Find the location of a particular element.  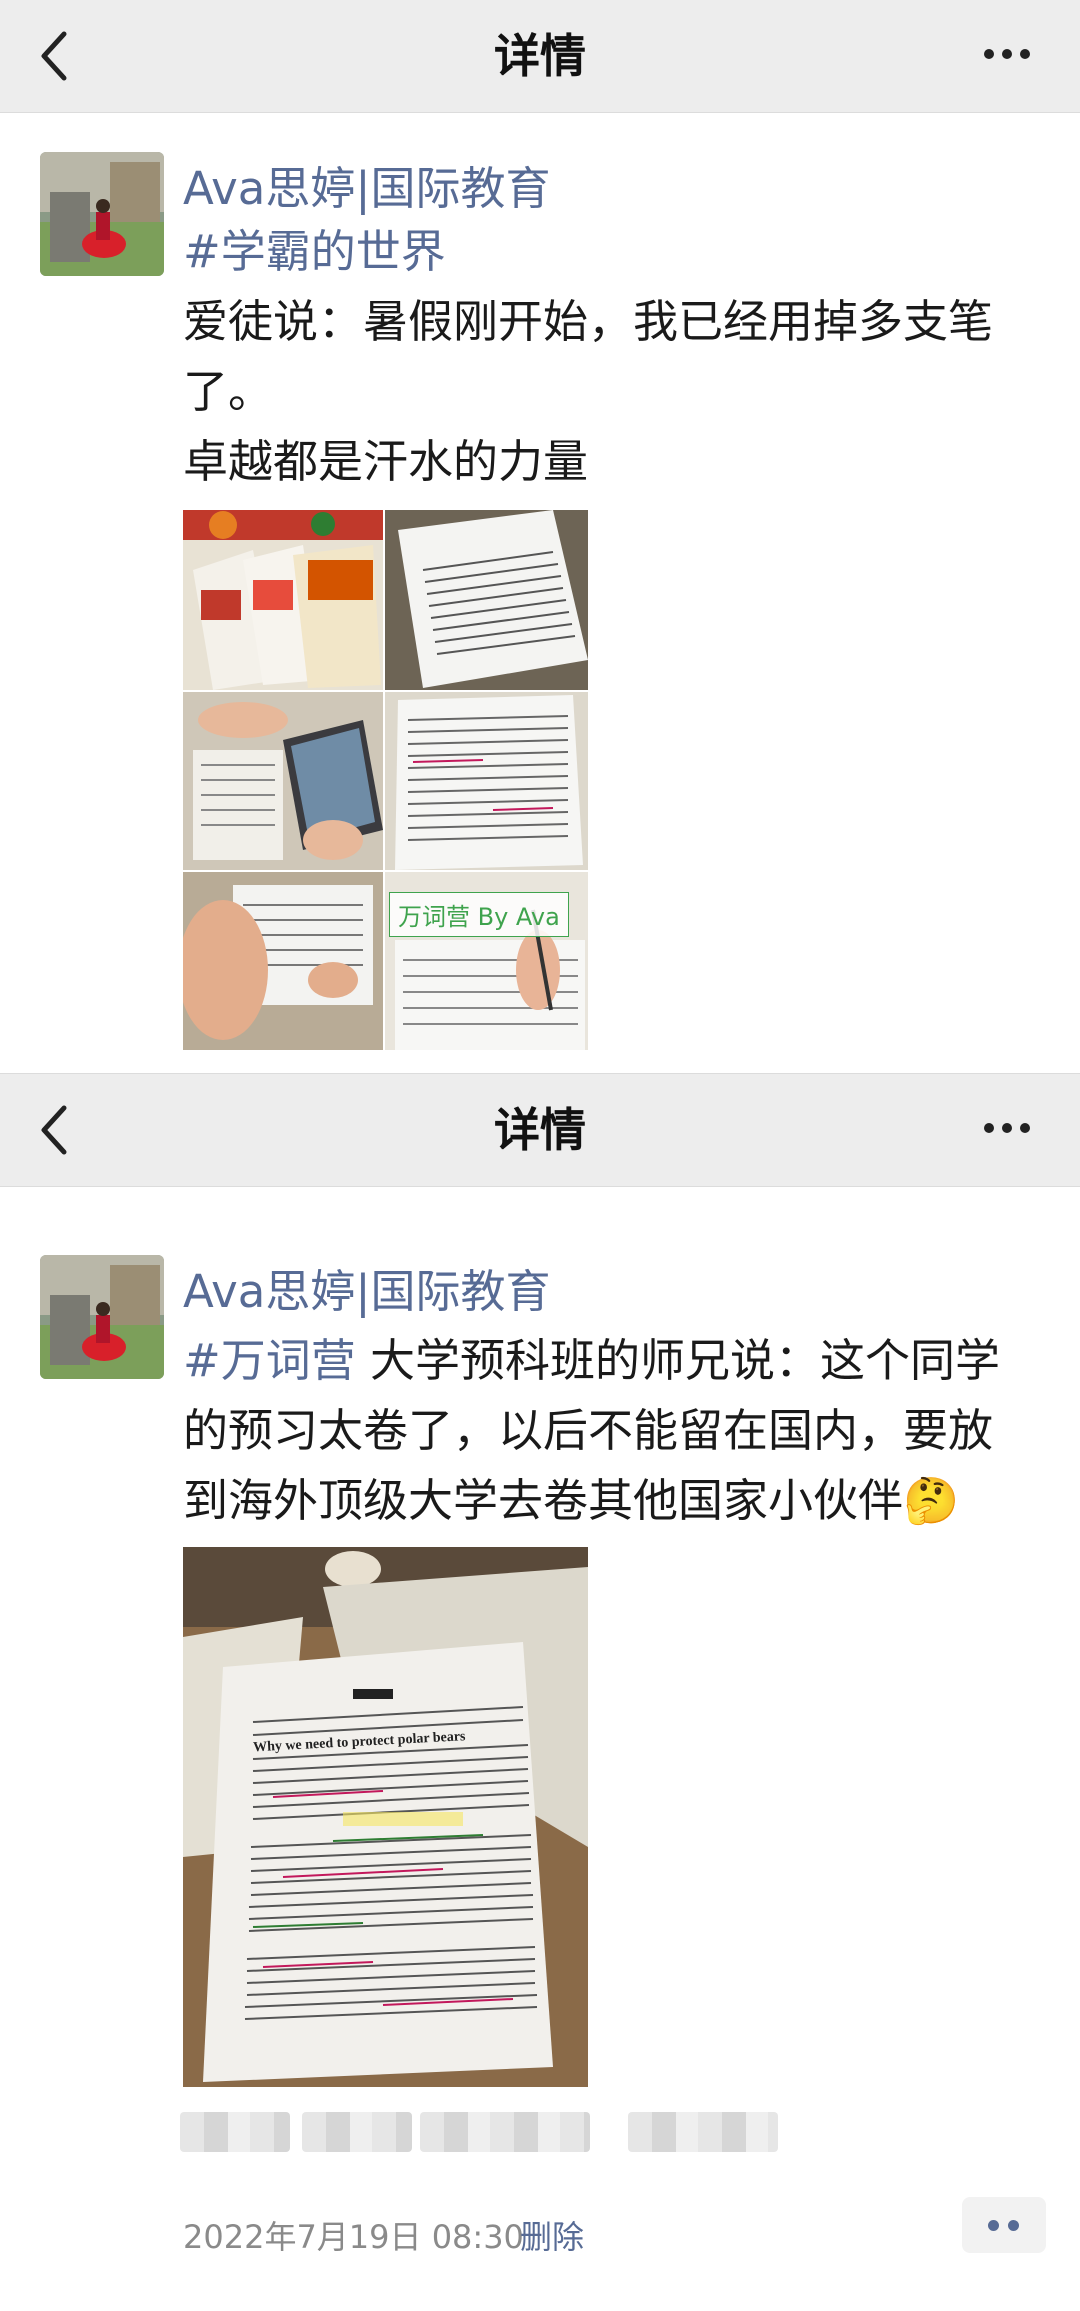

post-text-line: 的预习太卷了，以后不能留在国内，要放 is located at coordinates (588, 1430).